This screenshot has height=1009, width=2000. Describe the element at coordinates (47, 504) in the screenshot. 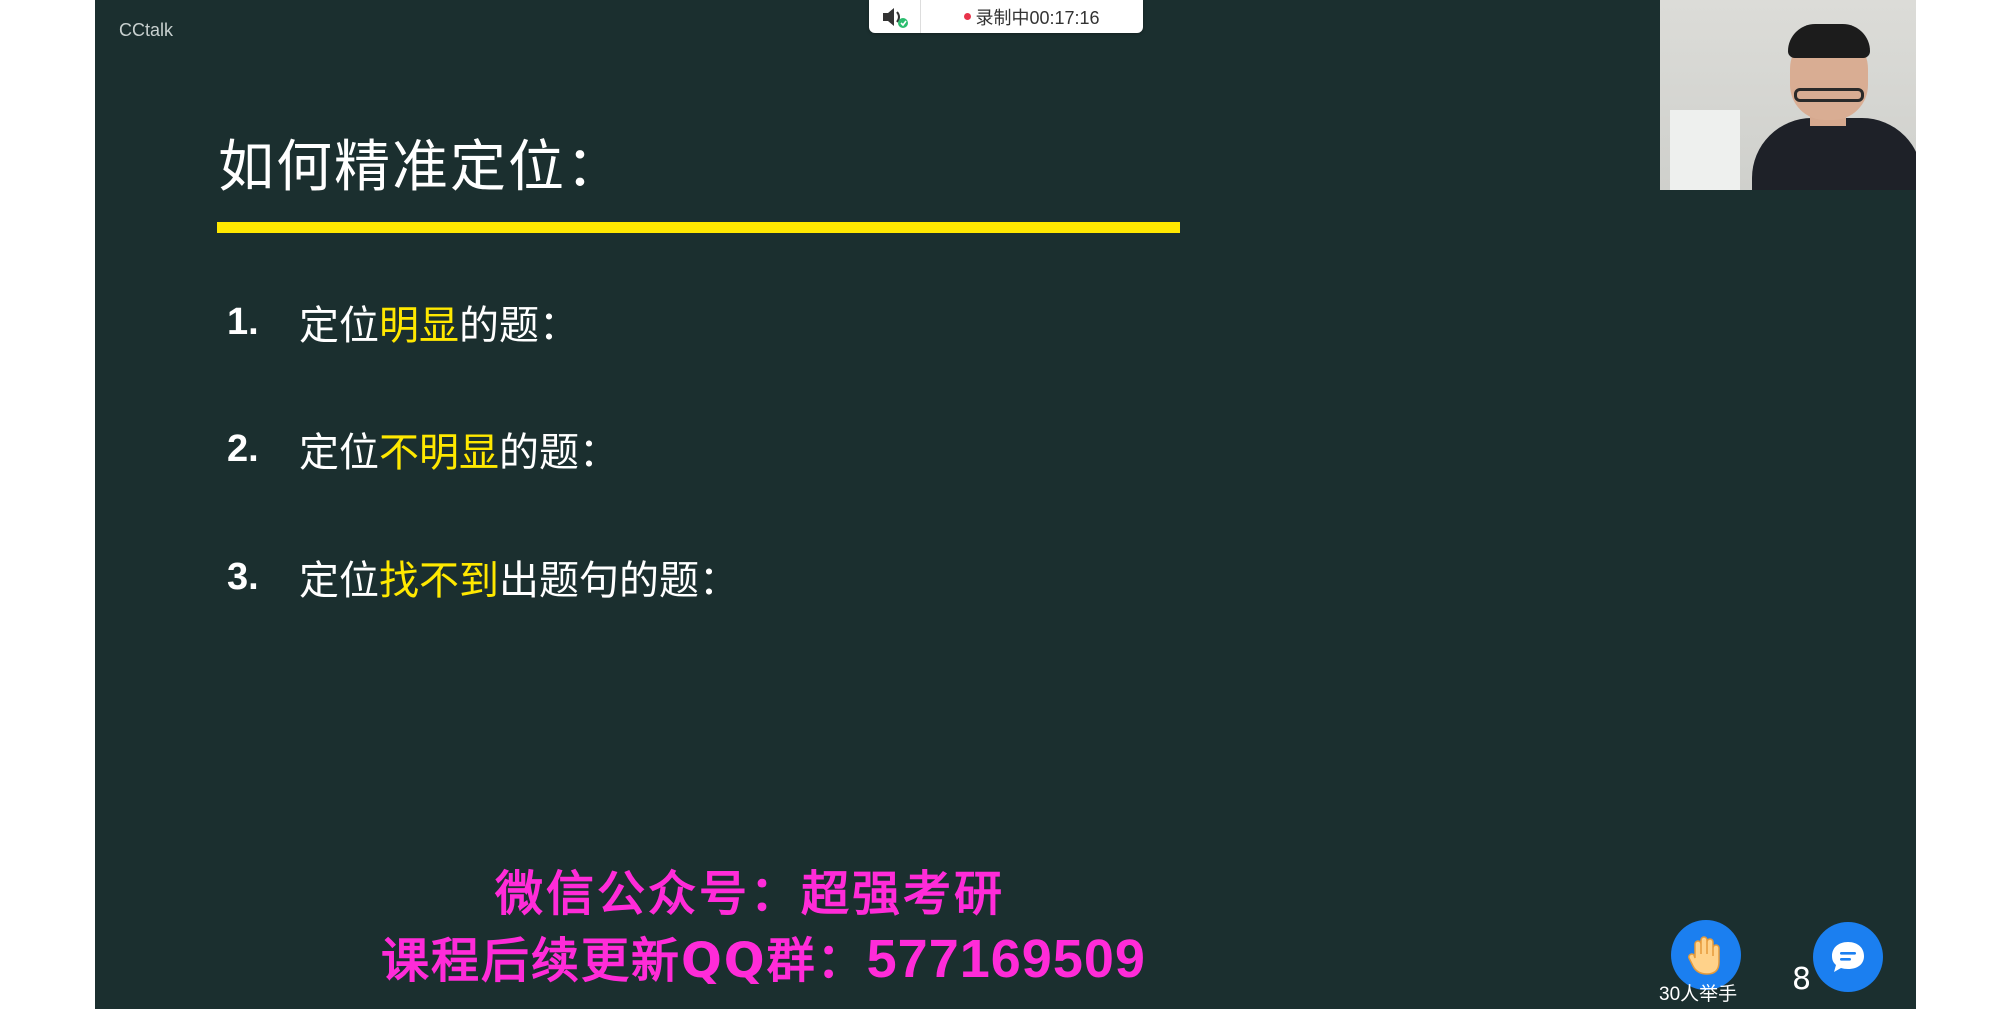

I see `left-margin` at that location.